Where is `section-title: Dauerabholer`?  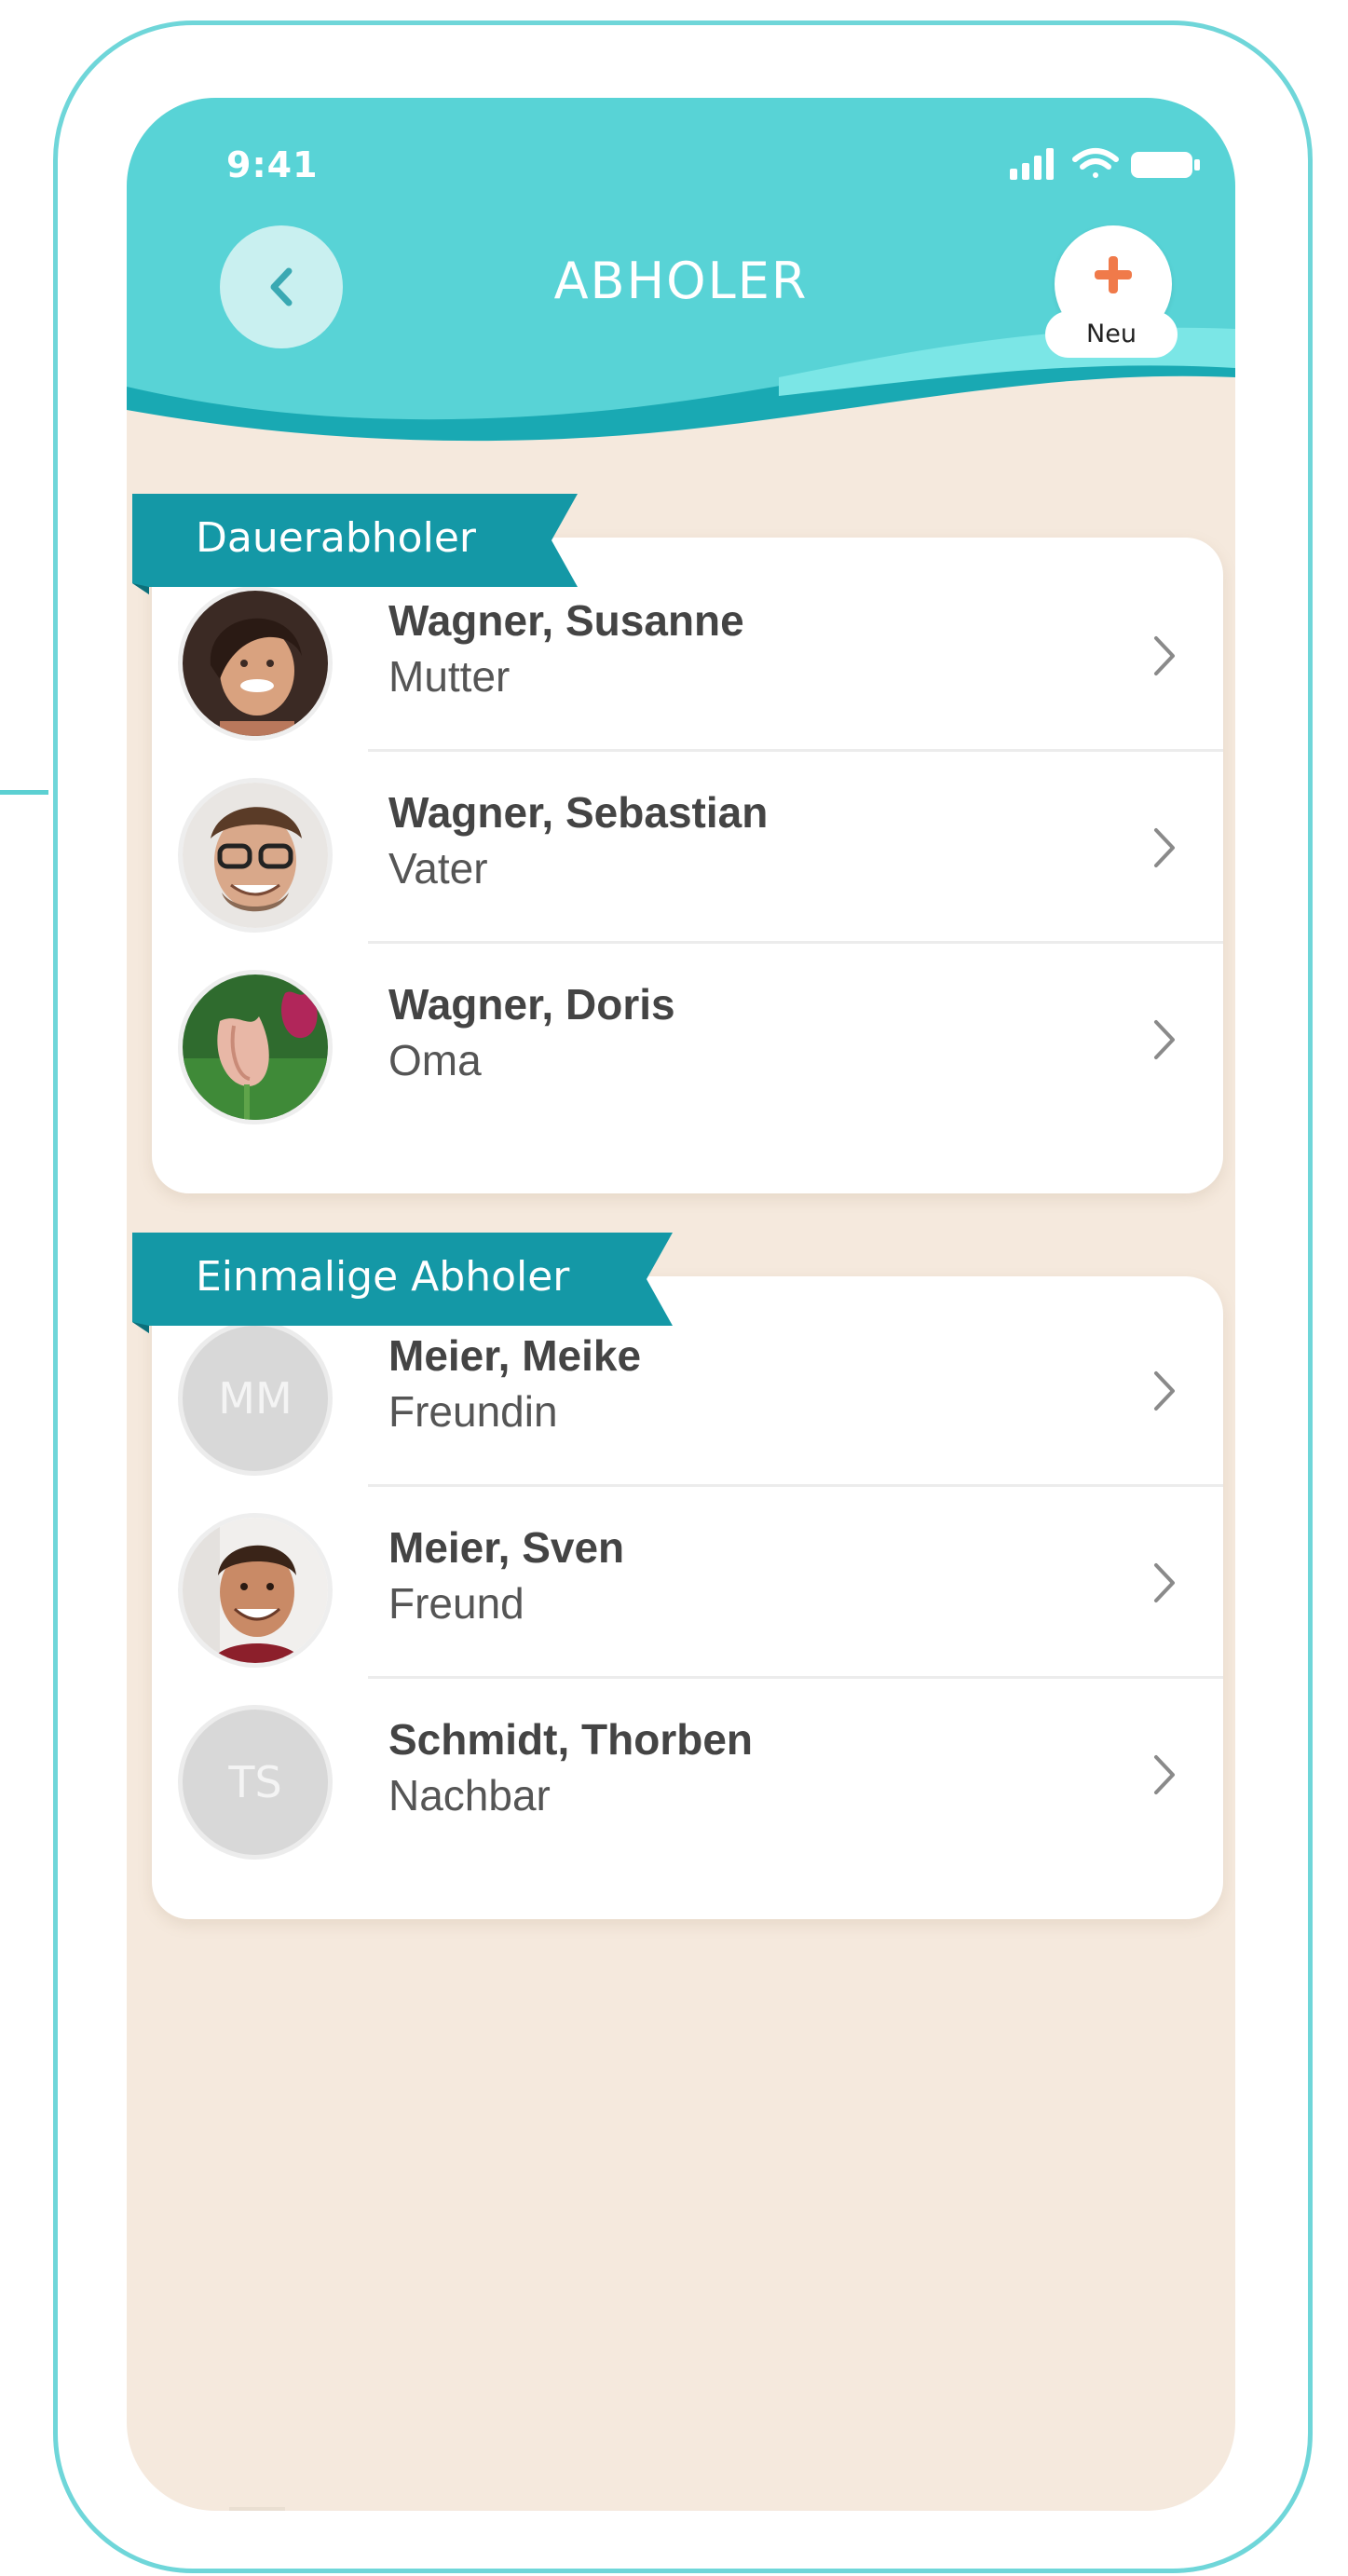
section-title: Dauerabholer is located at coordinates (336, 538).